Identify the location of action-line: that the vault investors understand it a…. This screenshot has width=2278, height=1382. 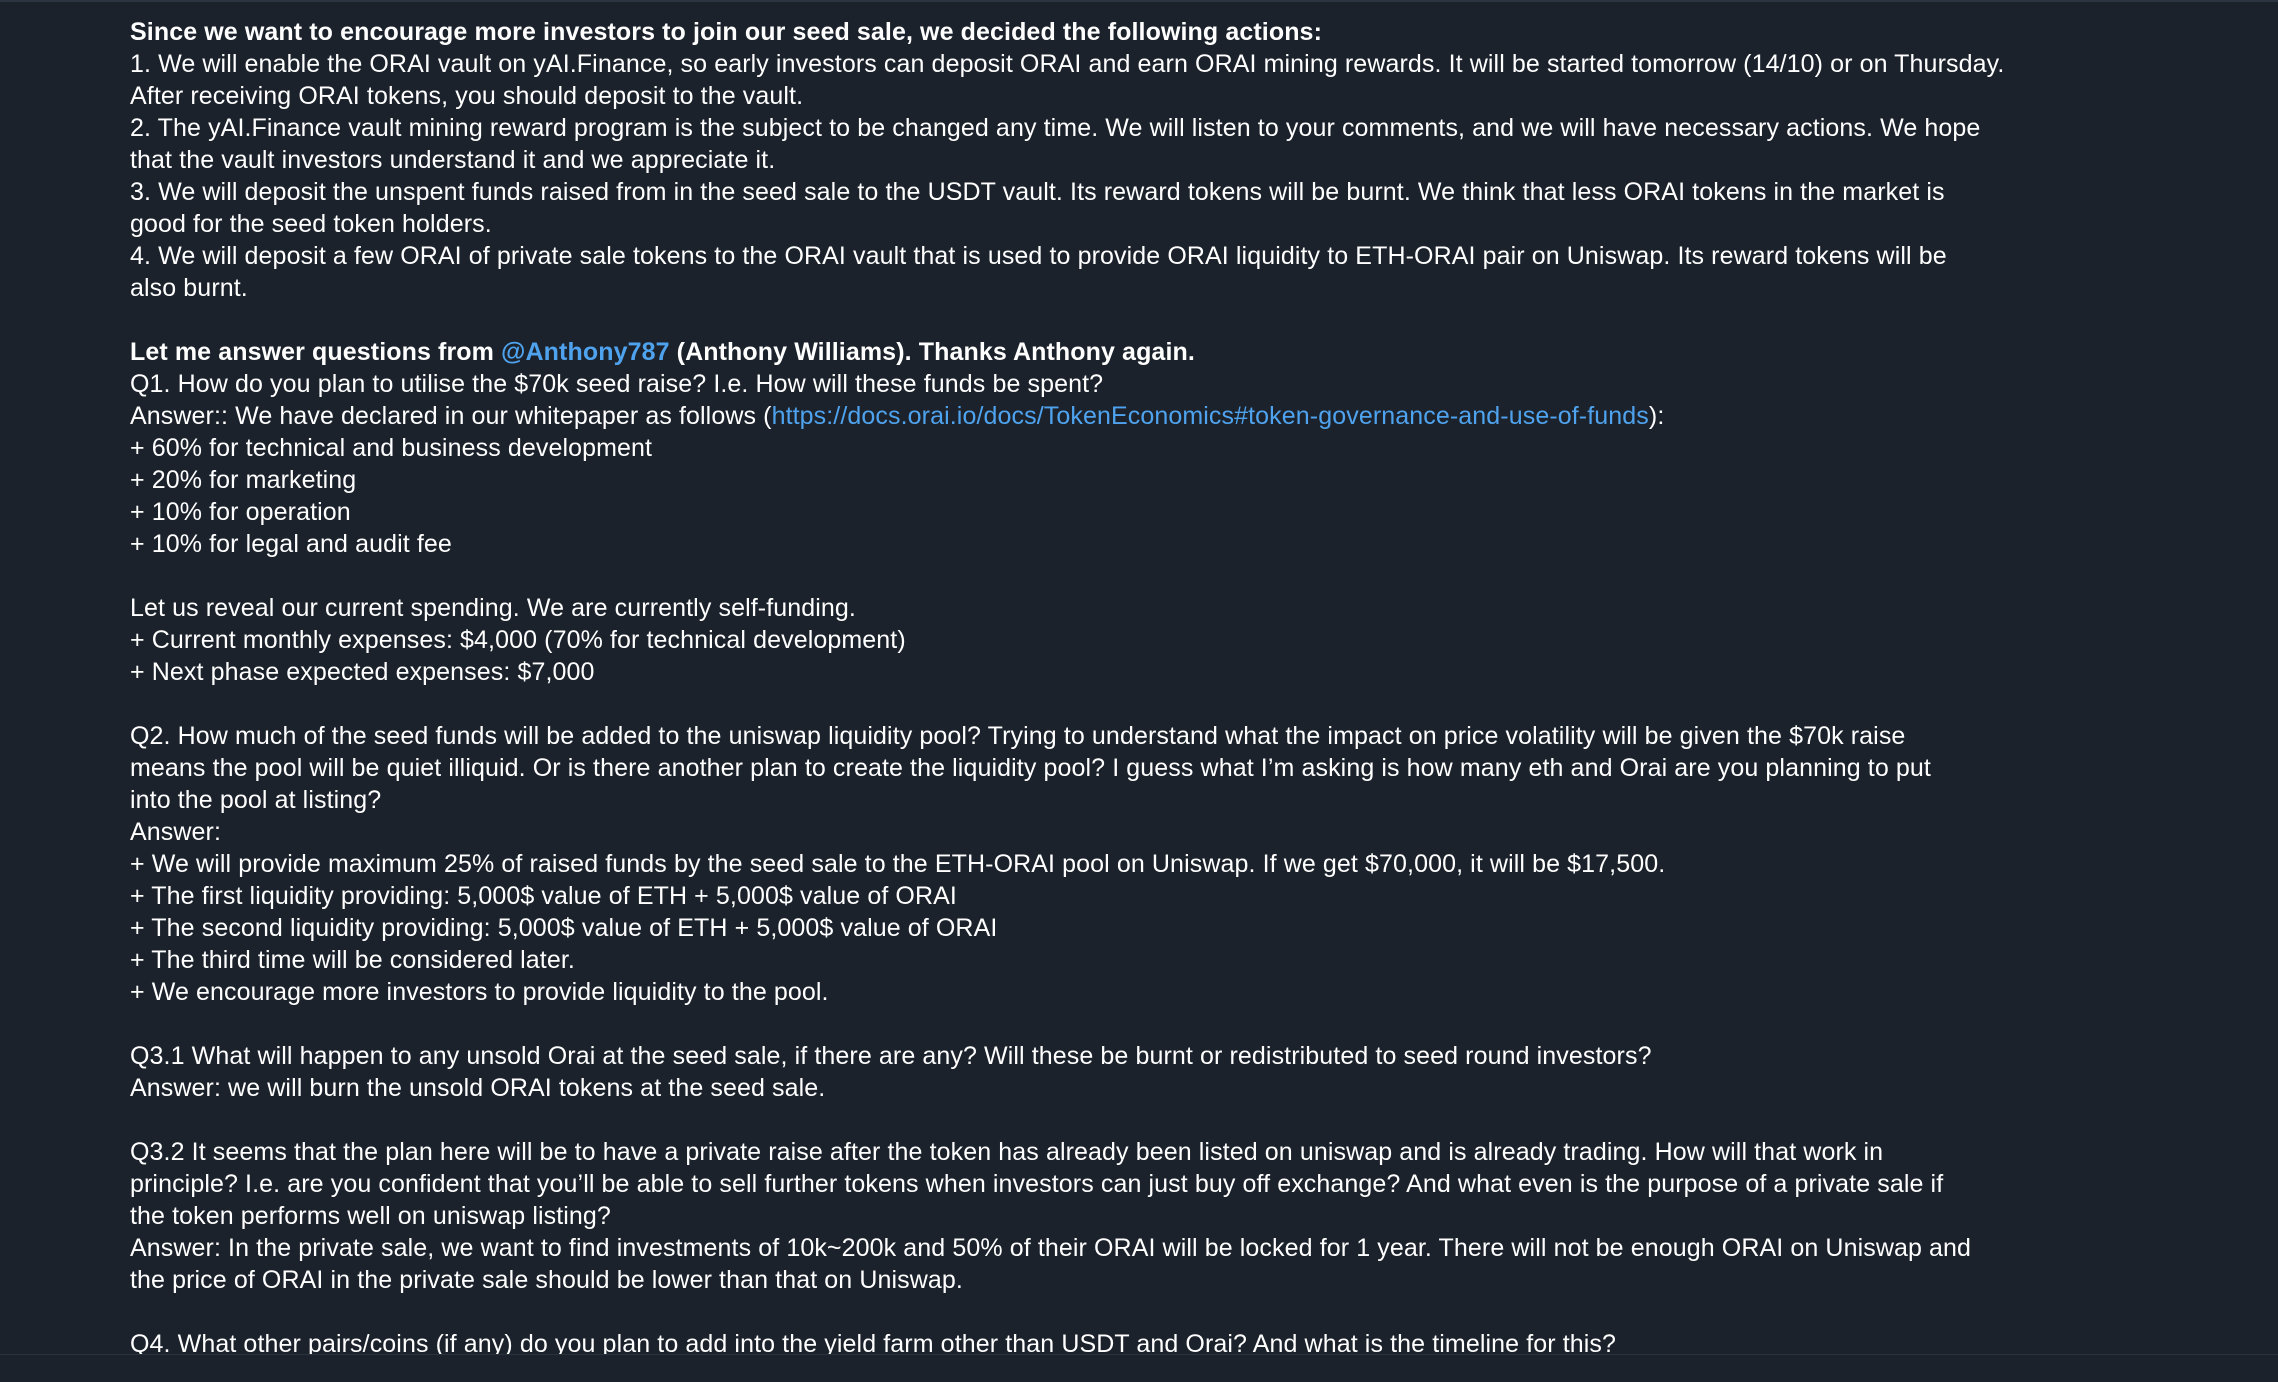
(453, 160).